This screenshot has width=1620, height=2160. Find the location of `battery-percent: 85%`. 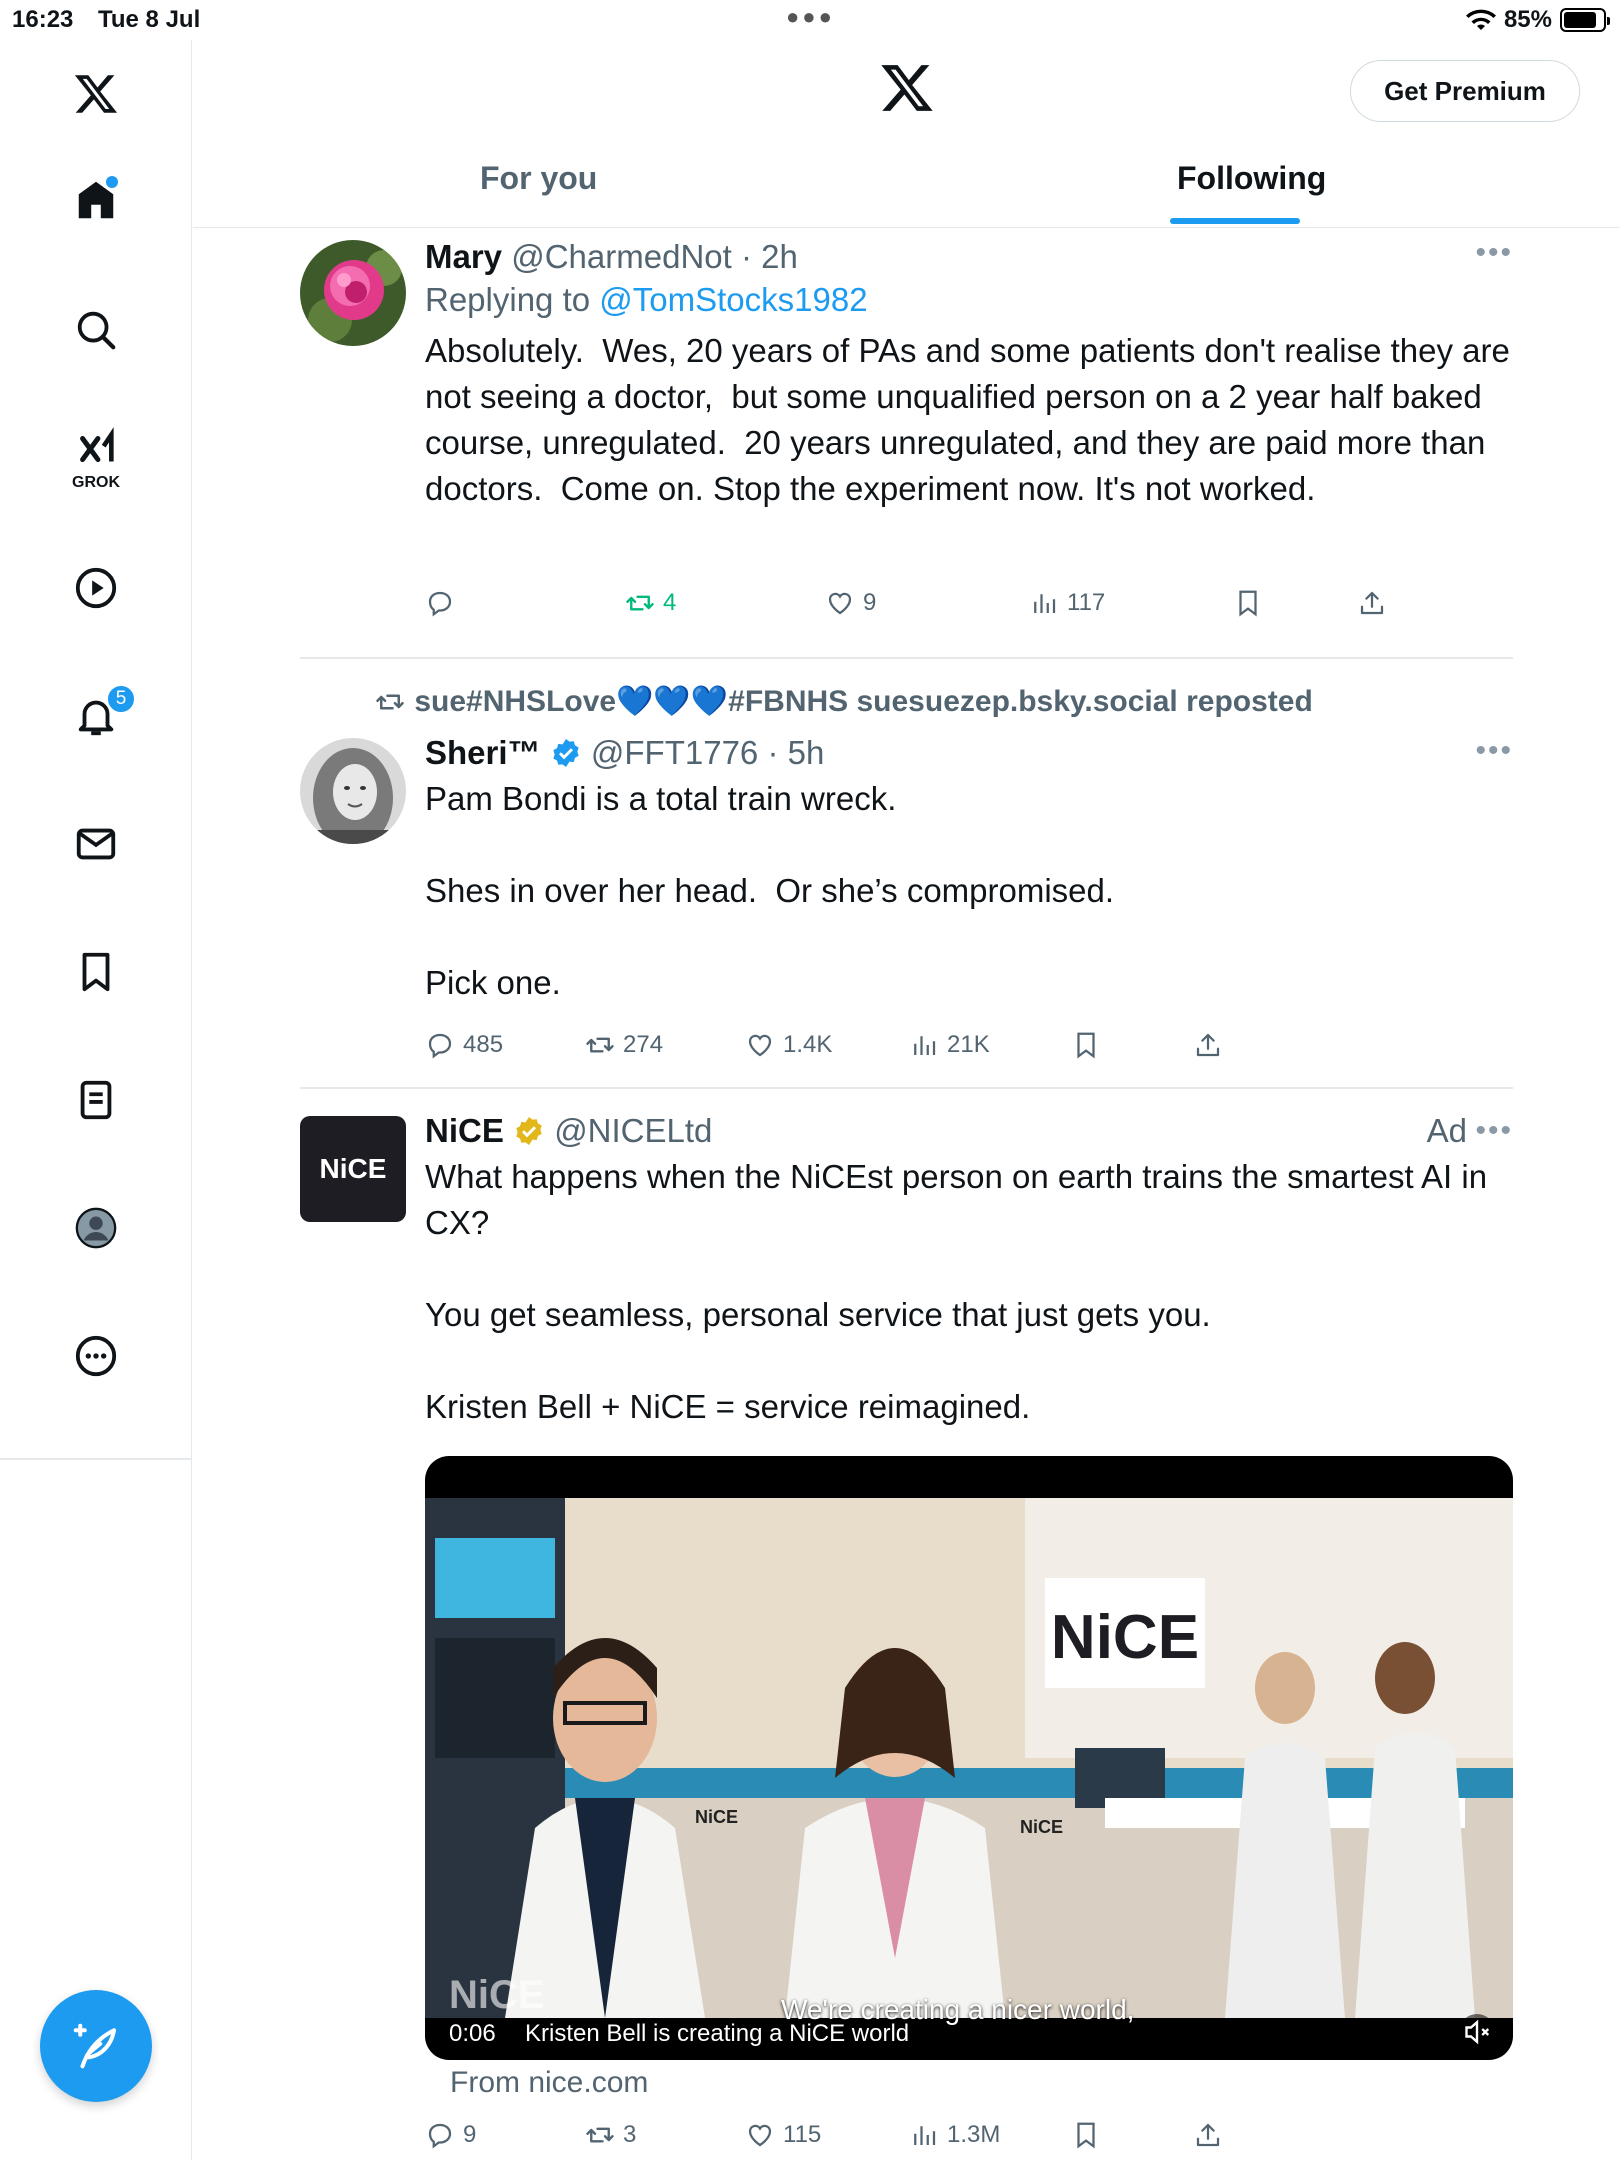

battery-percent: 85% is located at coordinates (1527, 19).